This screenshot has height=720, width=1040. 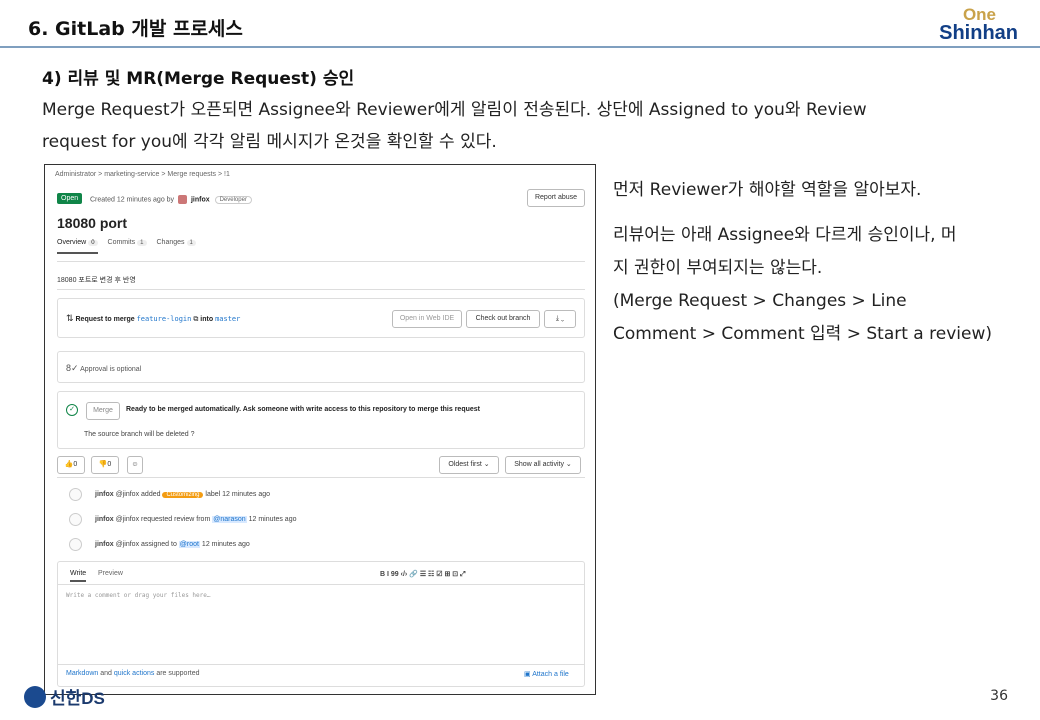 I want to click on company-logo: 신한DS, so click(x=64, y=696).